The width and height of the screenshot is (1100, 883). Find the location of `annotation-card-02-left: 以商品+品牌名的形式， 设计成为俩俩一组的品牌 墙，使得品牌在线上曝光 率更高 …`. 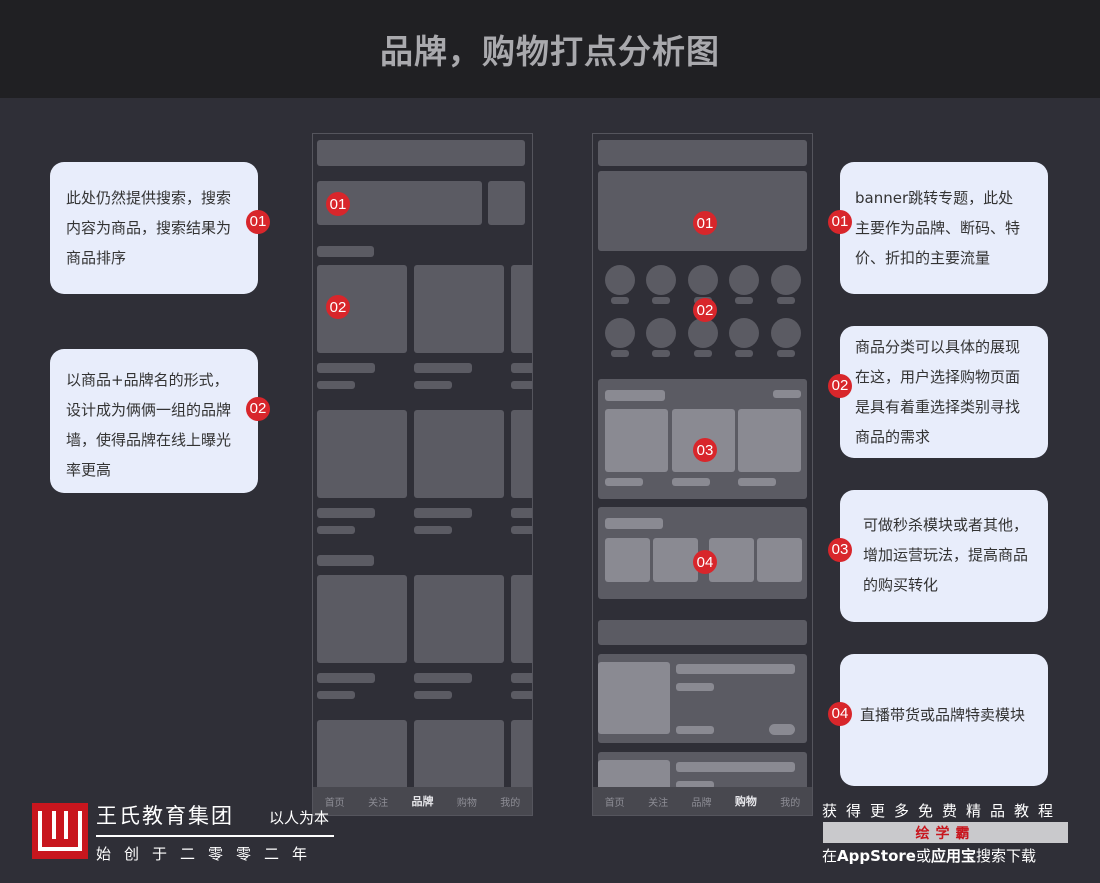

annotation-card-02-left: 以商品+品牌名的形式， 设计成为俩俩一组的品牌 墙，使得品牌在线上曝光 率更高 … is located at coordinates (160, 421).